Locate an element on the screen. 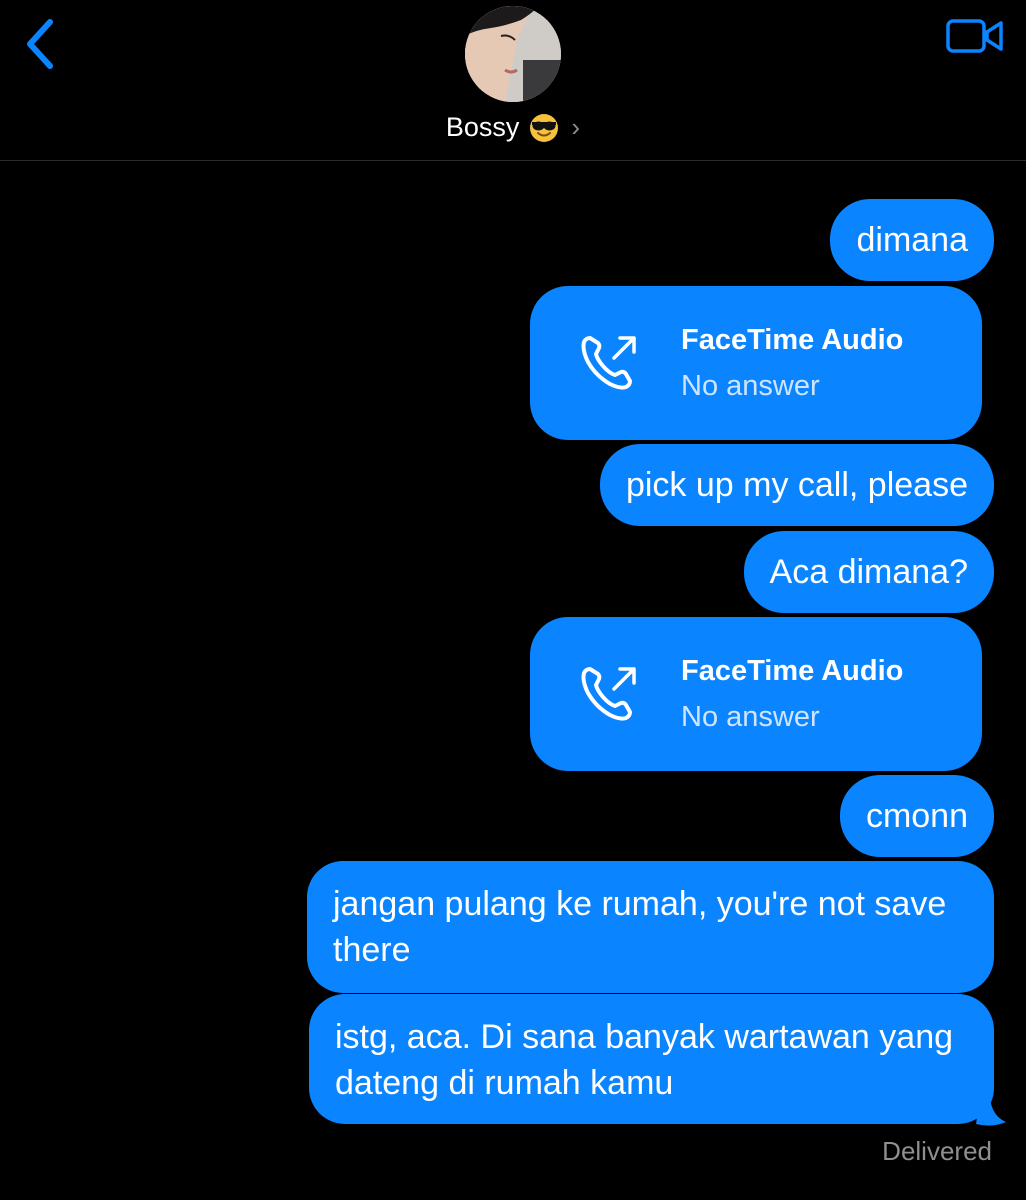 This screenshot has width=1026, height=1200. bubble-tail is located at coordinates (991, 1112).